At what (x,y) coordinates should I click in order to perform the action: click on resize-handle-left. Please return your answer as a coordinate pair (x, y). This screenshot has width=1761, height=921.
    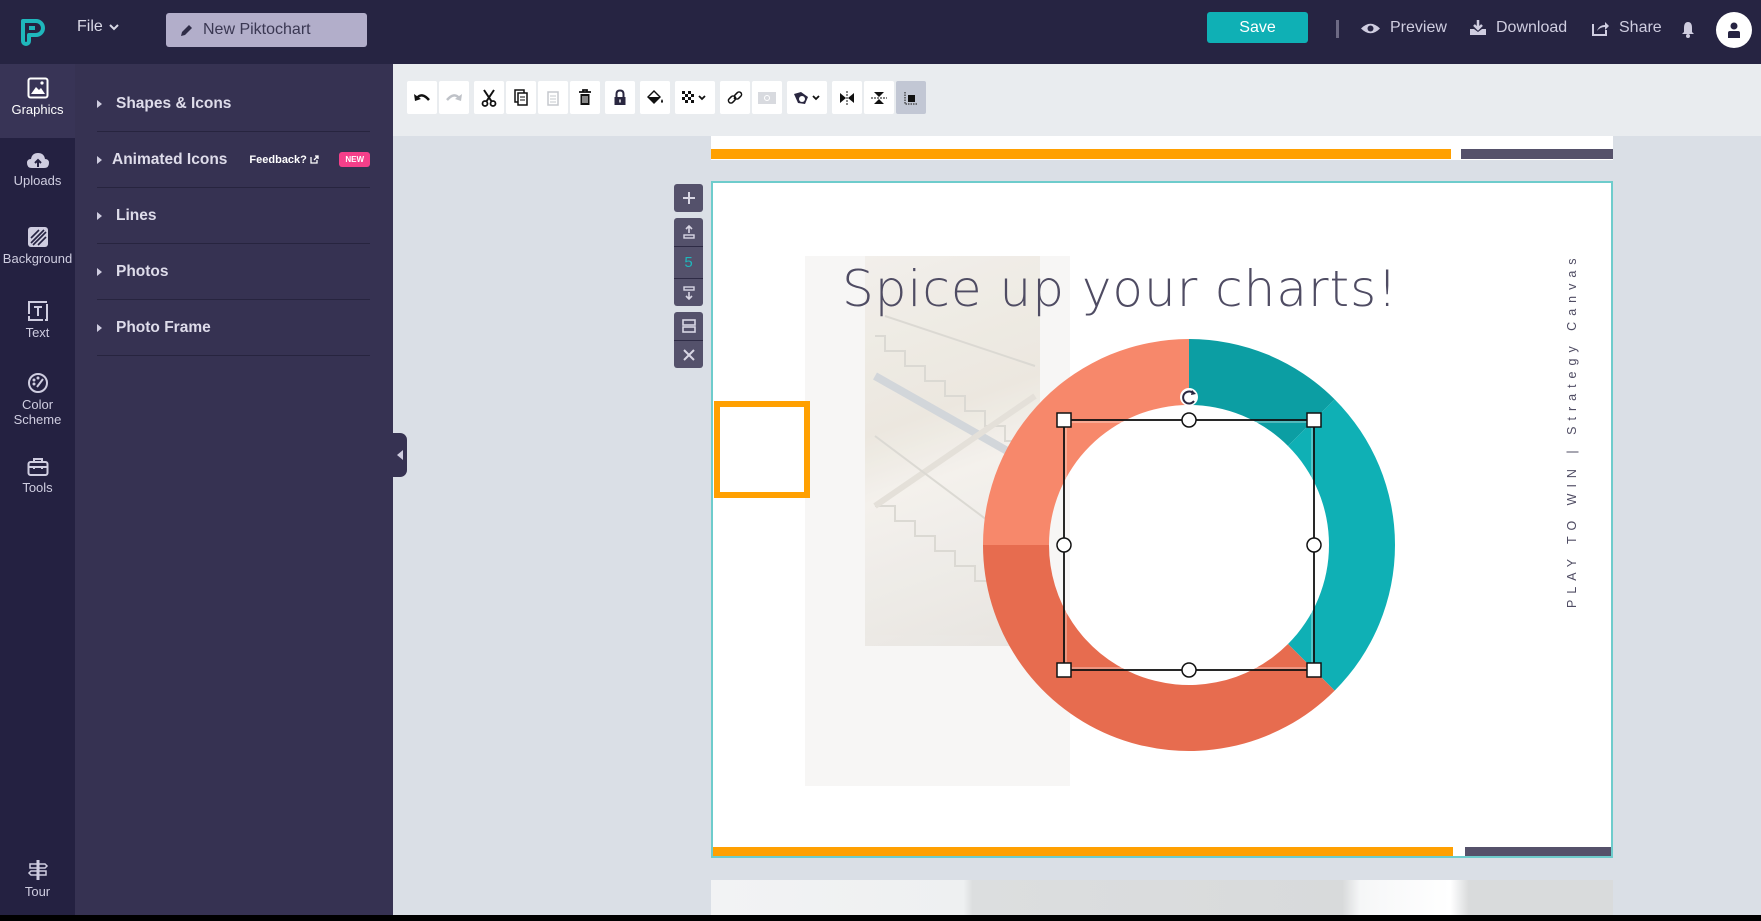
    Looking at the image, I should click on (1064, 545).